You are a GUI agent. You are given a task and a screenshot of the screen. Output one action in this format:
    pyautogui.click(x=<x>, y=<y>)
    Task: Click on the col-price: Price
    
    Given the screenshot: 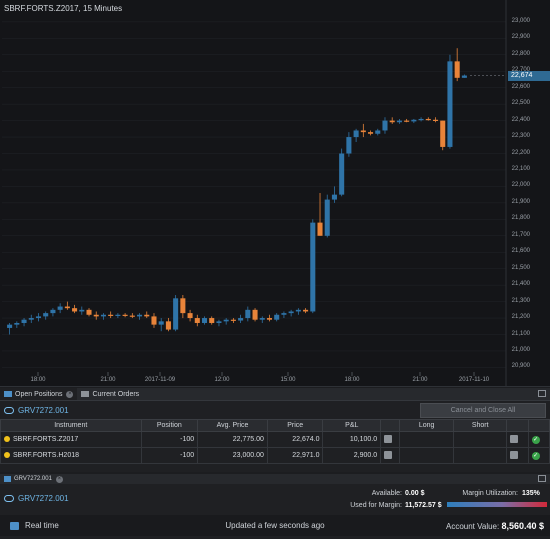 What is the action you would take?
    pyautogui.click(x=295, y=425)
    